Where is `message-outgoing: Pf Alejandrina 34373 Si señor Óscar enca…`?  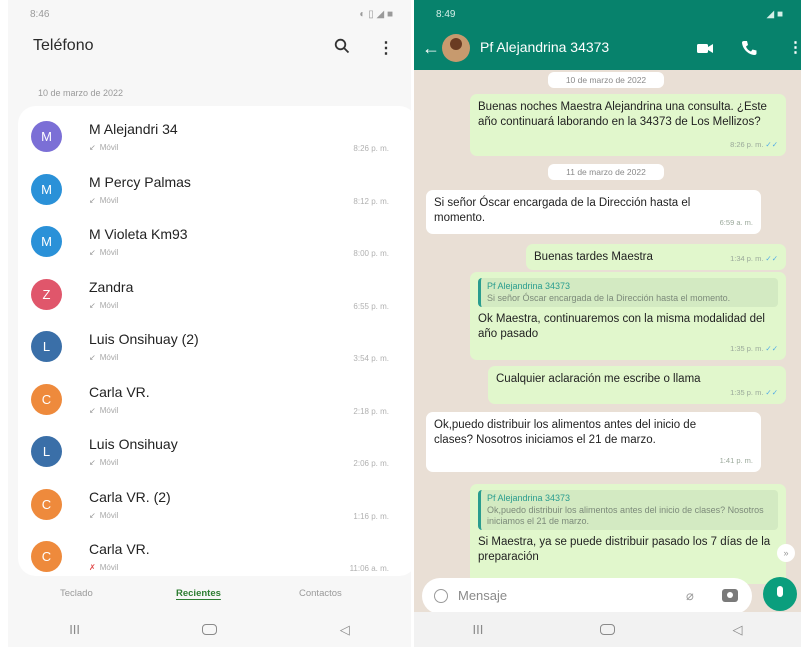
message-outgoing: Pf Alejandrina 34373 Si señor Óscar enca… is located at coordinates (628, 316).